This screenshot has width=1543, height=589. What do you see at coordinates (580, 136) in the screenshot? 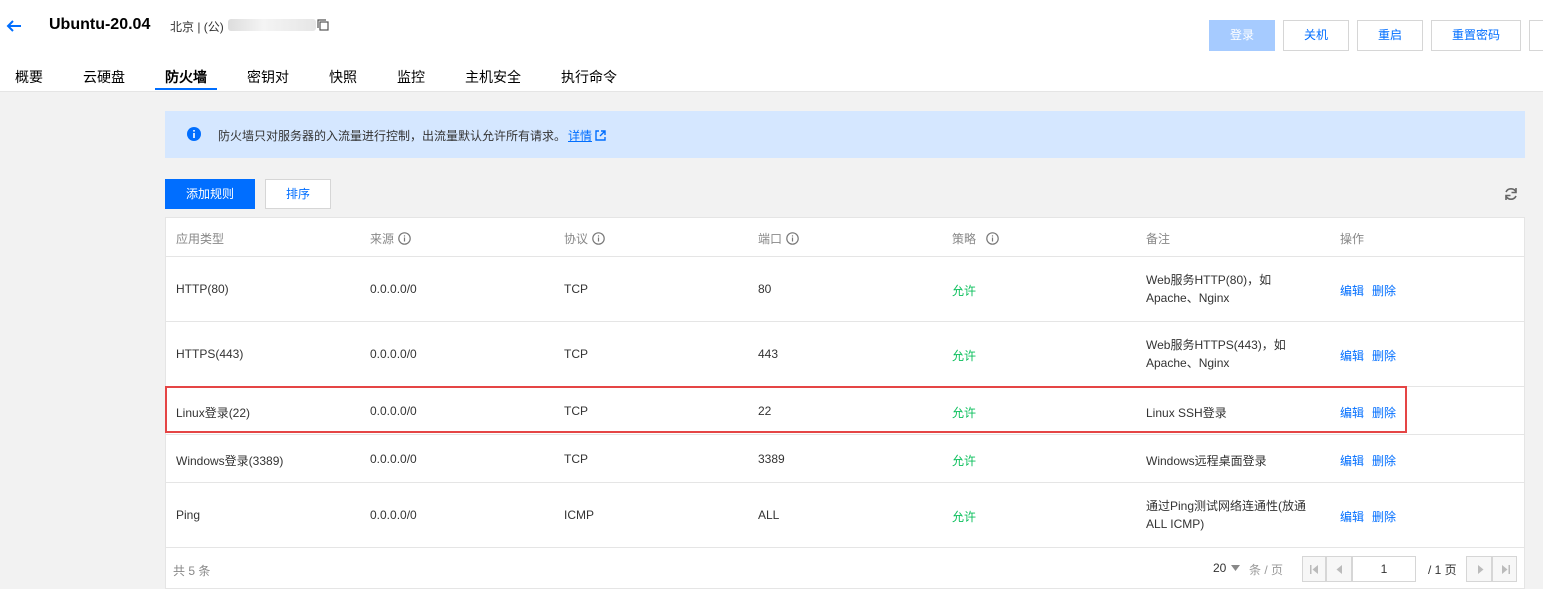
I see `details-link: 详情` at bounding box center [580, 136].